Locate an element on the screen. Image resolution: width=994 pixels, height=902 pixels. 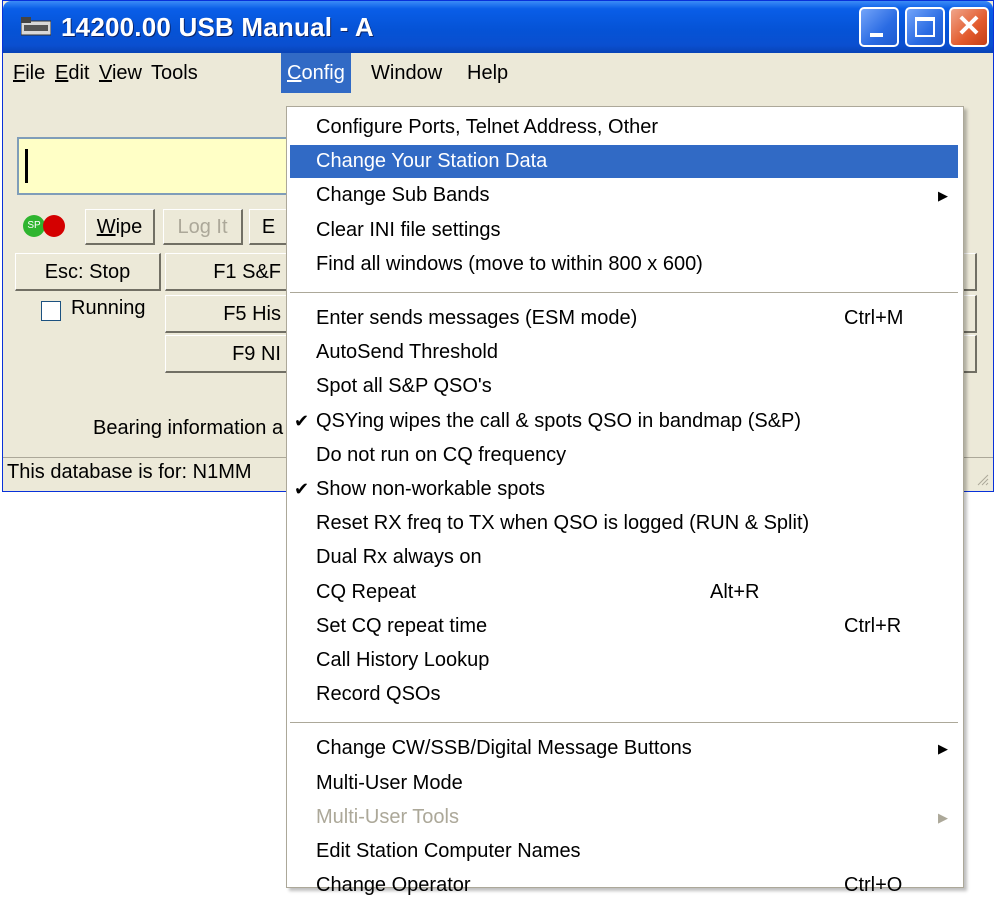
edit-button: E is located at coordinates (269, 227).